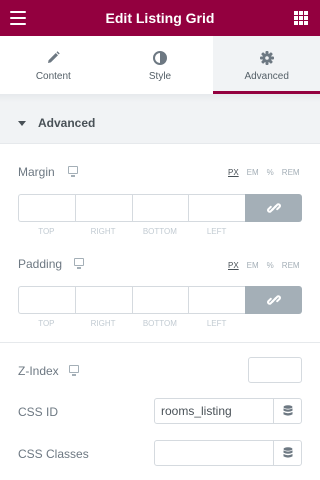  What do you see at coordinates (160, 98) in the screenshot?
I see `panel-divider` at bounding box center [160, 98].